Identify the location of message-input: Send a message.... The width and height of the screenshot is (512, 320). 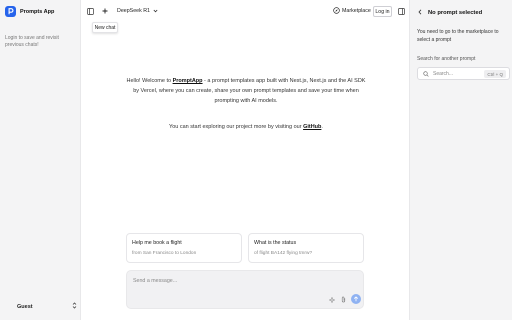
(155, 281).